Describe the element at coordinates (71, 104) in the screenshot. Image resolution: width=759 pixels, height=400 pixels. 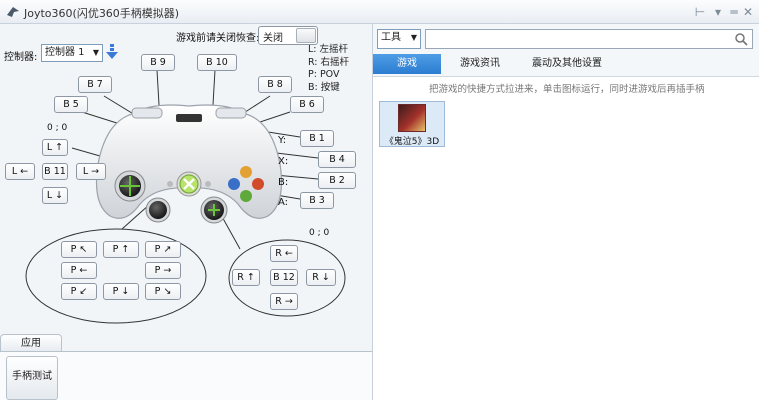
I see `button-b5: B 5` at that location.